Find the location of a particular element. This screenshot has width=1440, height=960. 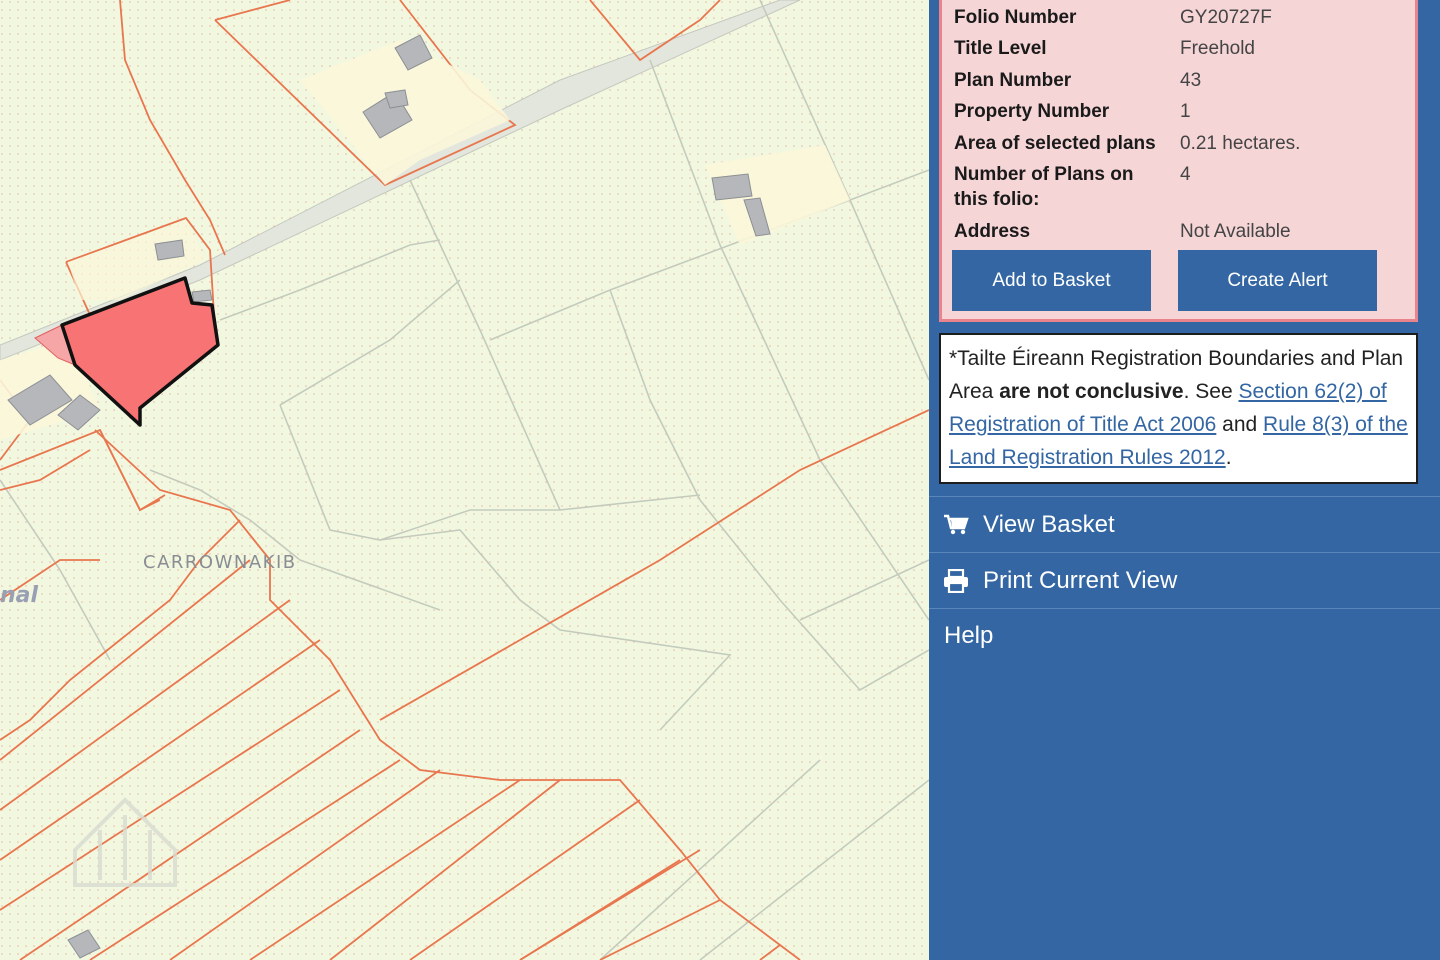

number-of-plans-value: 4 is located at coordinates (1185, 174).